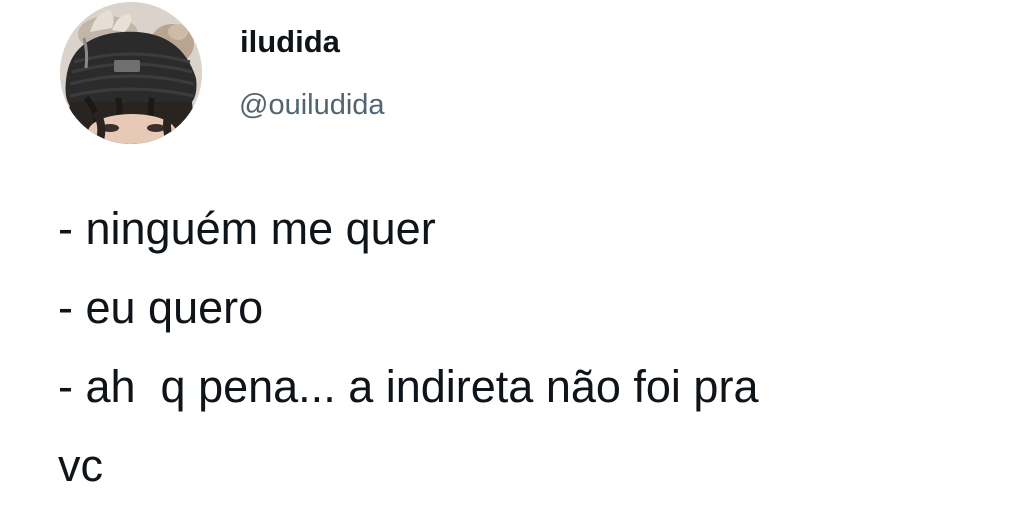 The width and height of the screenshot is (1024, 505). What do you see at coordinates (312, 105) in the screenshot?
I see `user-handle: @ouiludida` at bounding box center [312, 105].